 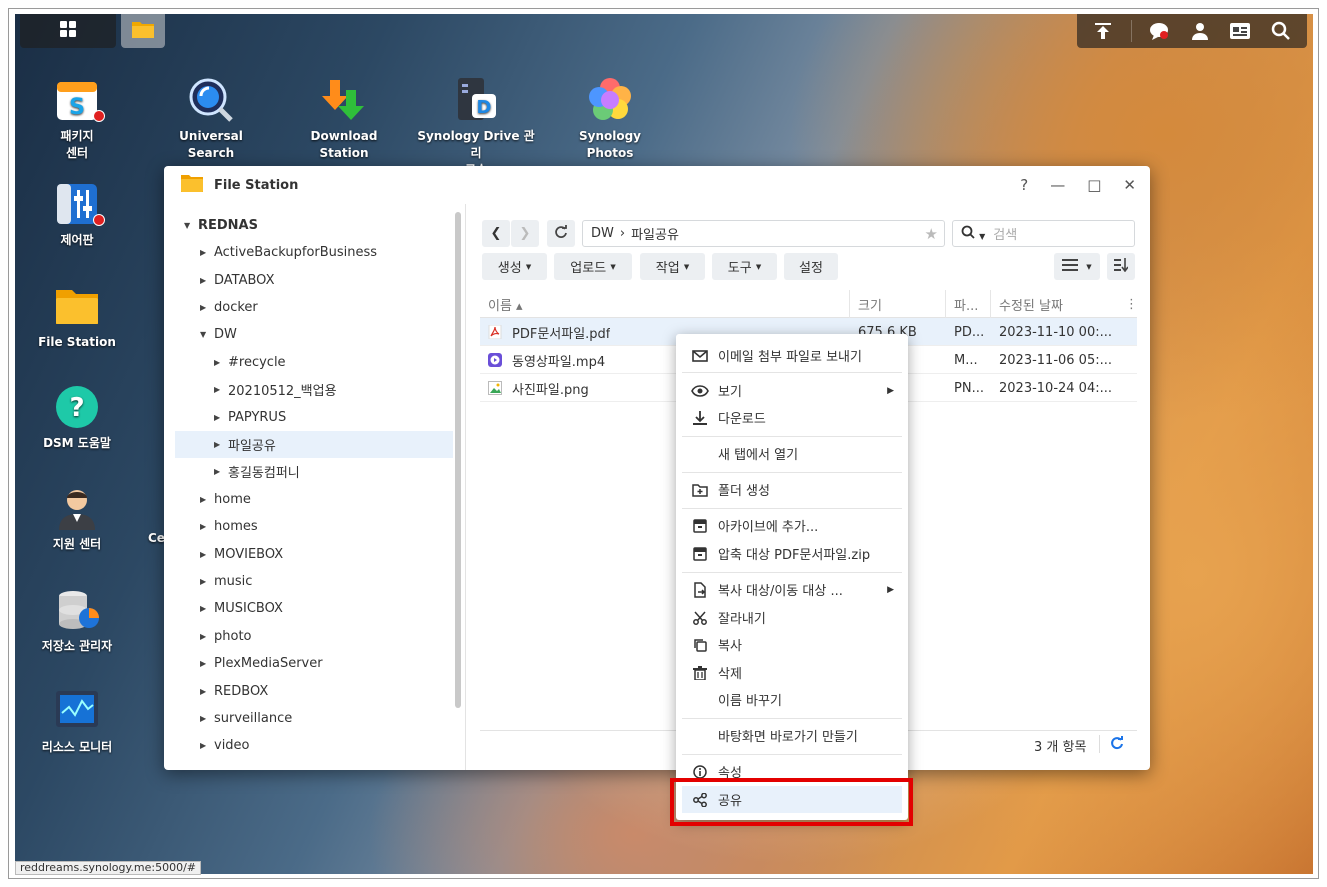 What do you see at coordinates (77, 721) in the screenshot?
I see `desktop-icon-resource-monitor: 리소스 모니터` at bounding box center [77, 721].